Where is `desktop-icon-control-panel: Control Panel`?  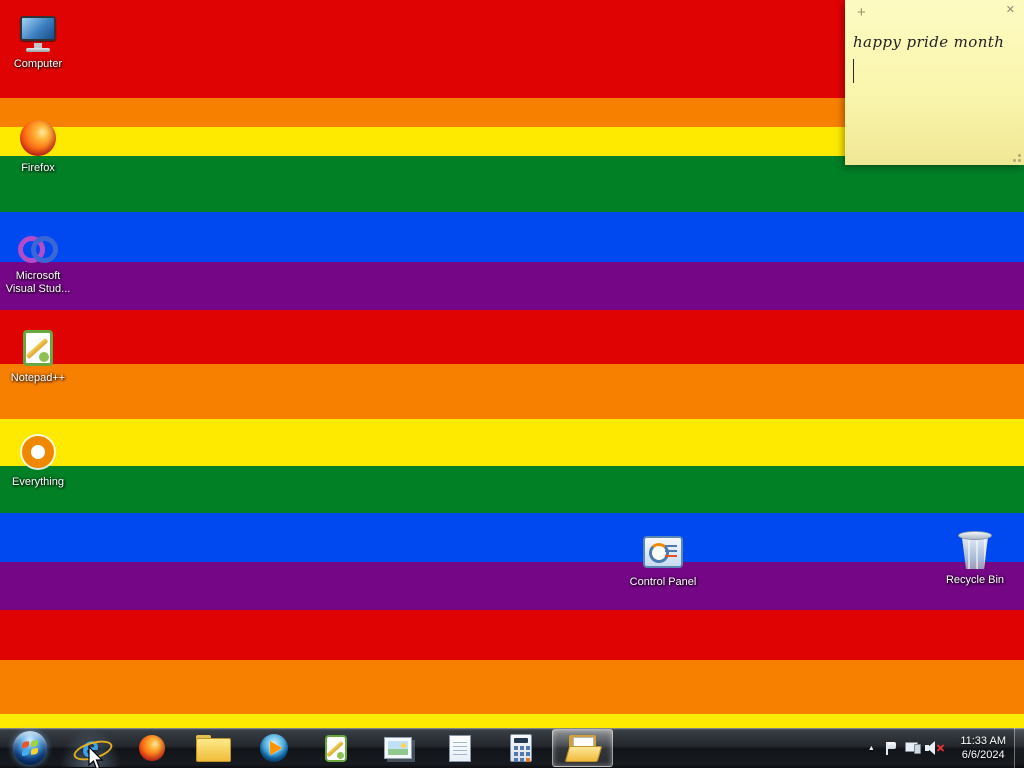 desktop-icon-control-panel: Control Panel is located at coordinates (663, 559).